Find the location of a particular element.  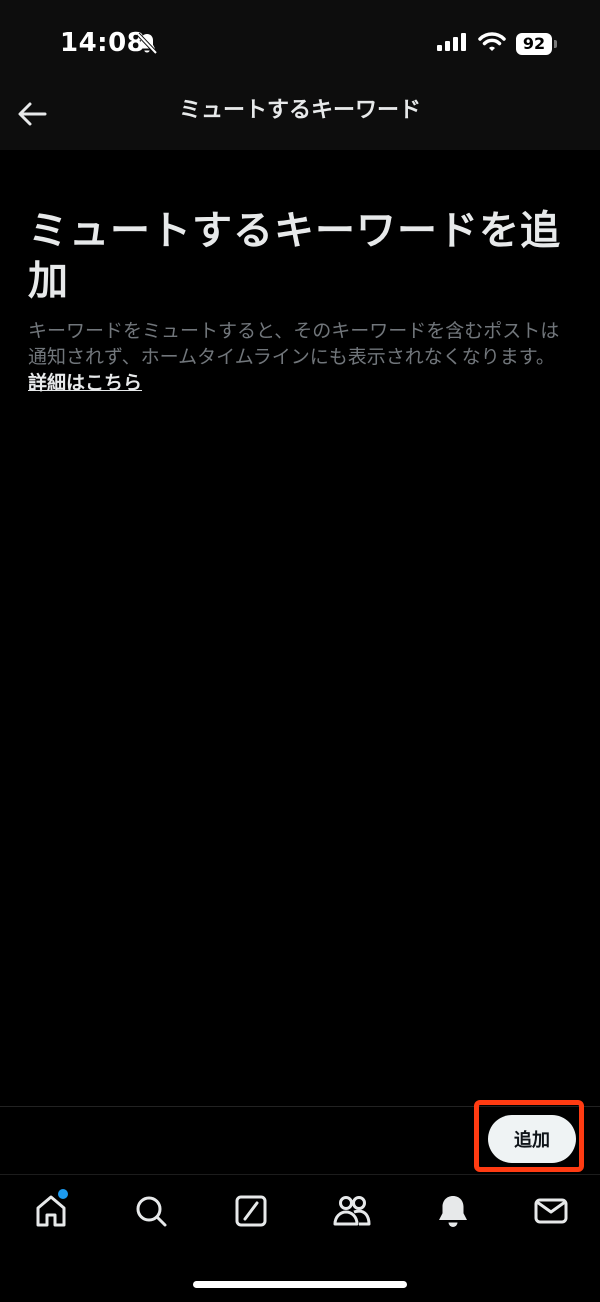

tab-notifications is located at coordinates (453, 1213).